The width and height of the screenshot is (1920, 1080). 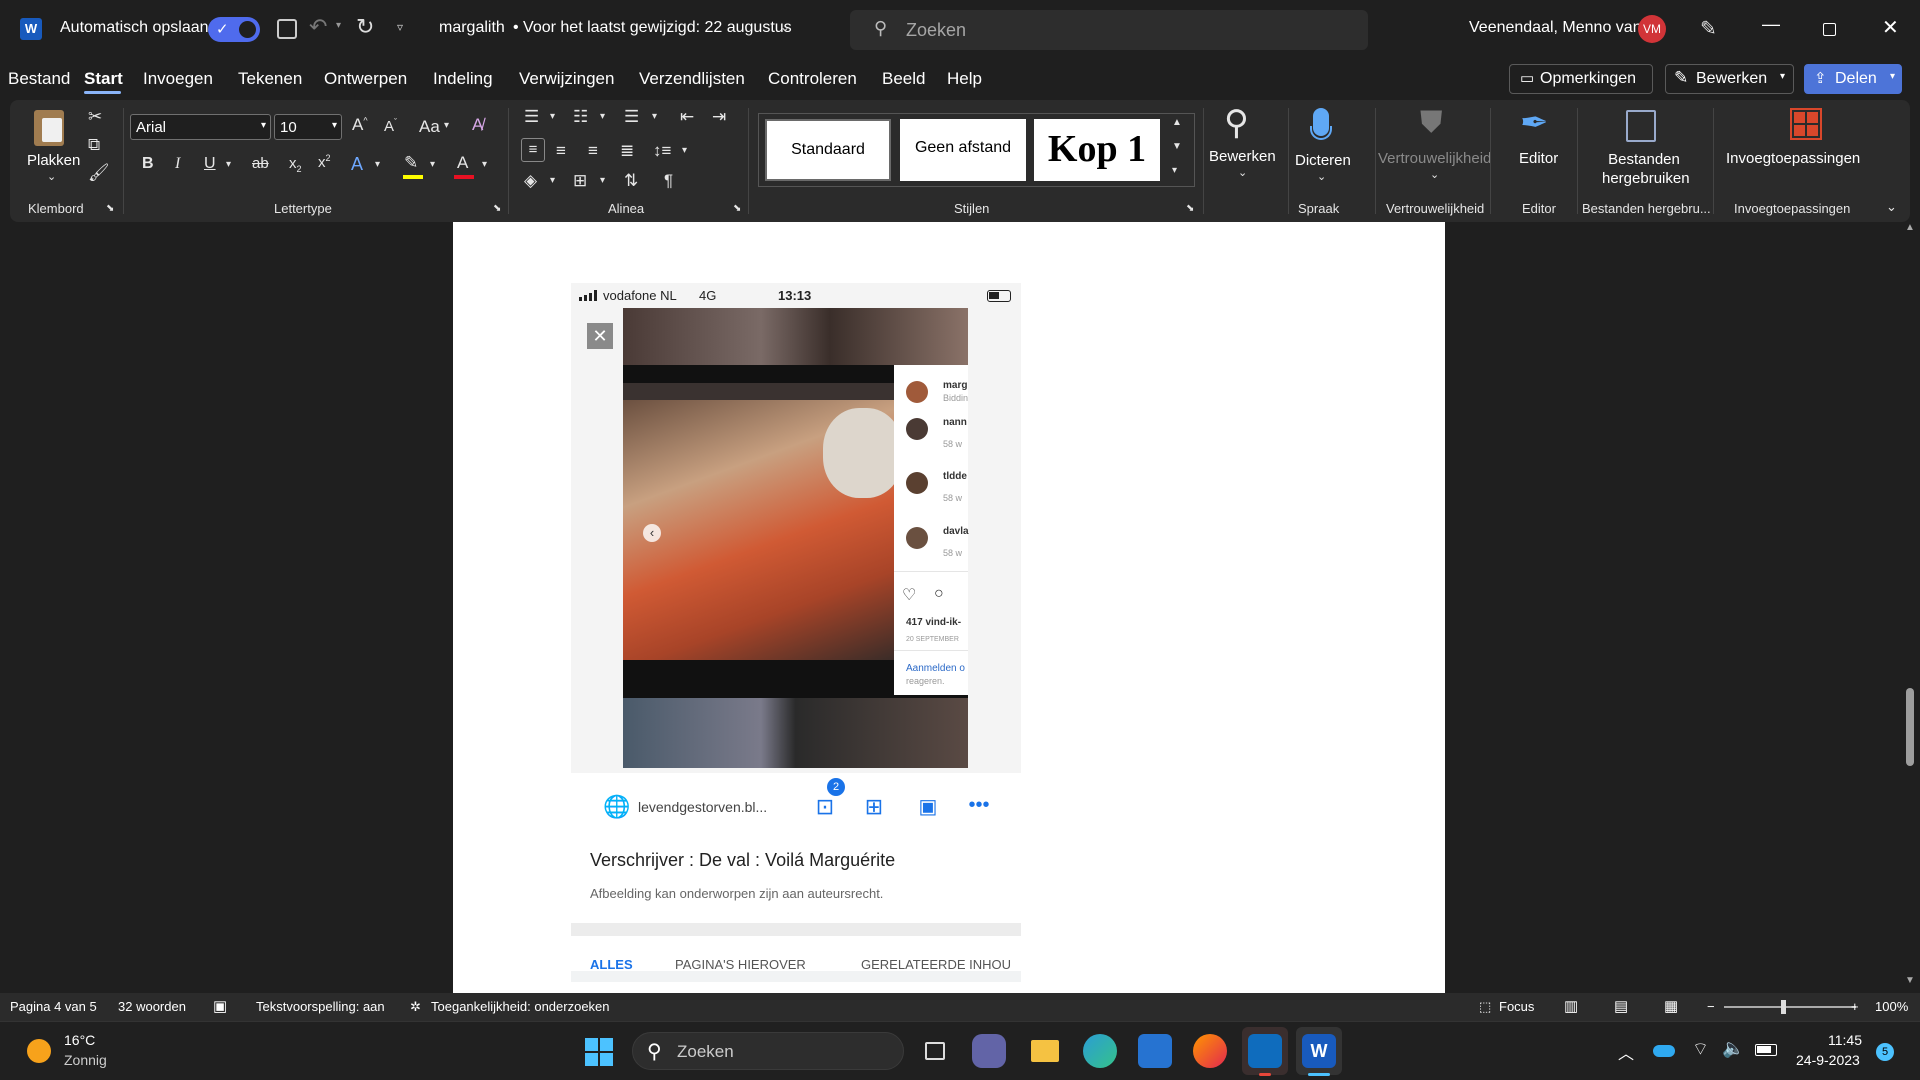 I want to click on firefox-icon, so click(x=1210, y=1051).